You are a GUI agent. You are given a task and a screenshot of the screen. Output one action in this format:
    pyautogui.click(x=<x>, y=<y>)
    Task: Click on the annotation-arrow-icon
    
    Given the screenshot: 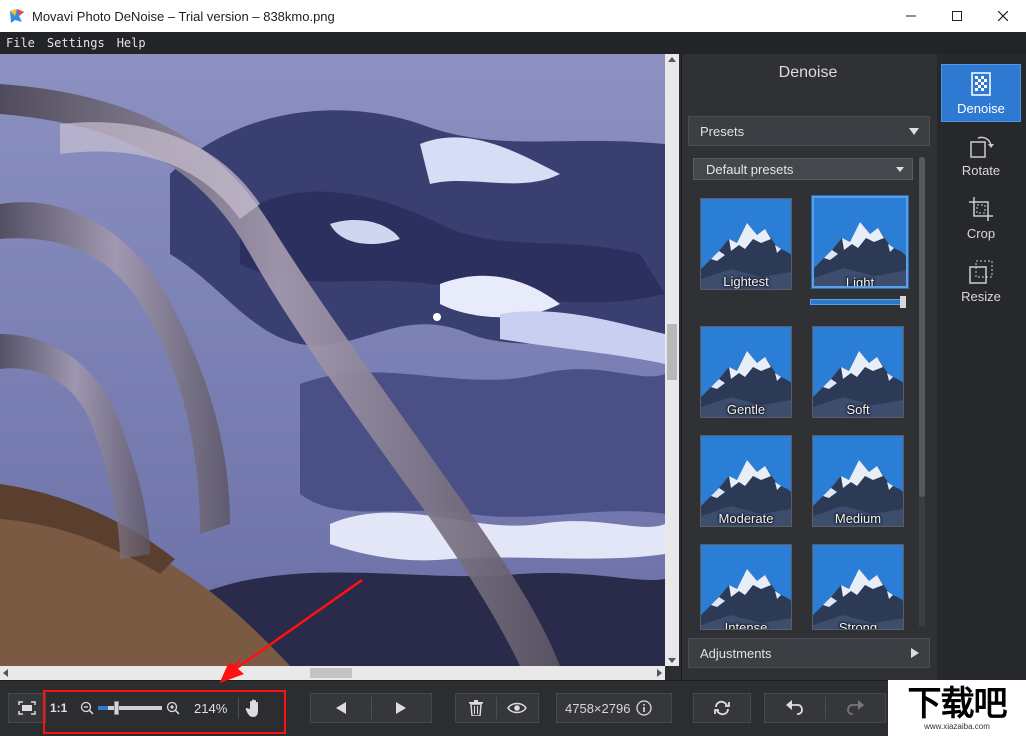 What is the action you would take?
    pyautogui.click(x=291, y=630)
    